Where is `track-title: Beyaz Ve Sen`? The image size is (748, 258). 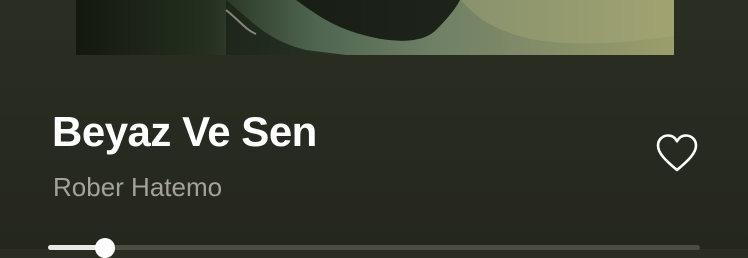 track-title: Beyaz Ve Sen is located at coordinates (184, 131).